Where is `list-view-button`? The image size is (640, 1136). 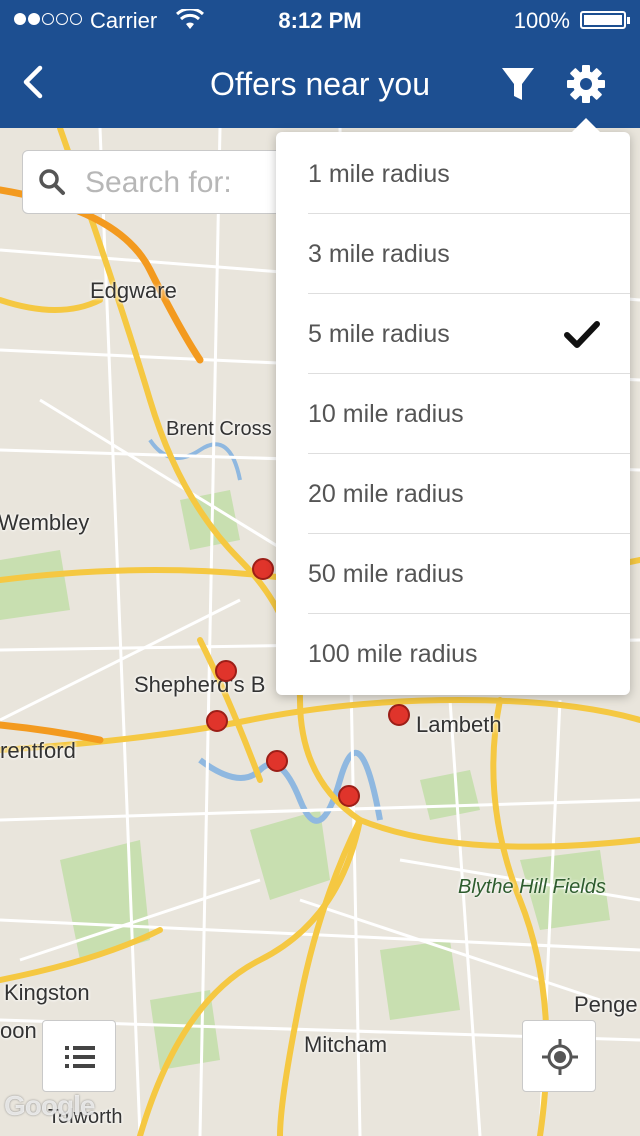
list-view-button is located at coordinates (79, 1056).